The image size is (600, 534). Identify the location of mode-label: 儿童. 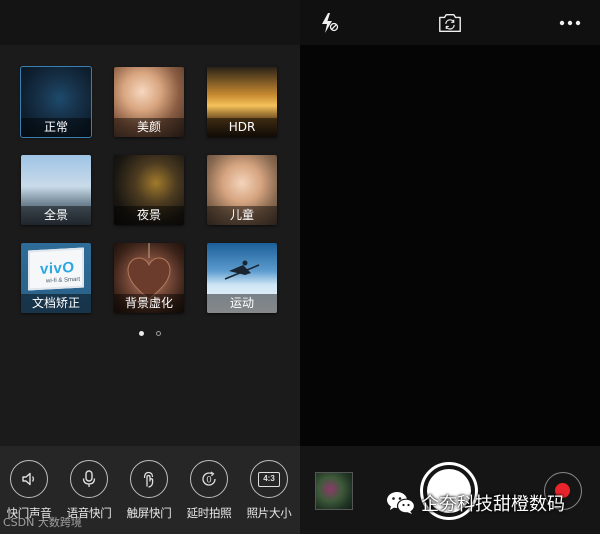
(242, 215).